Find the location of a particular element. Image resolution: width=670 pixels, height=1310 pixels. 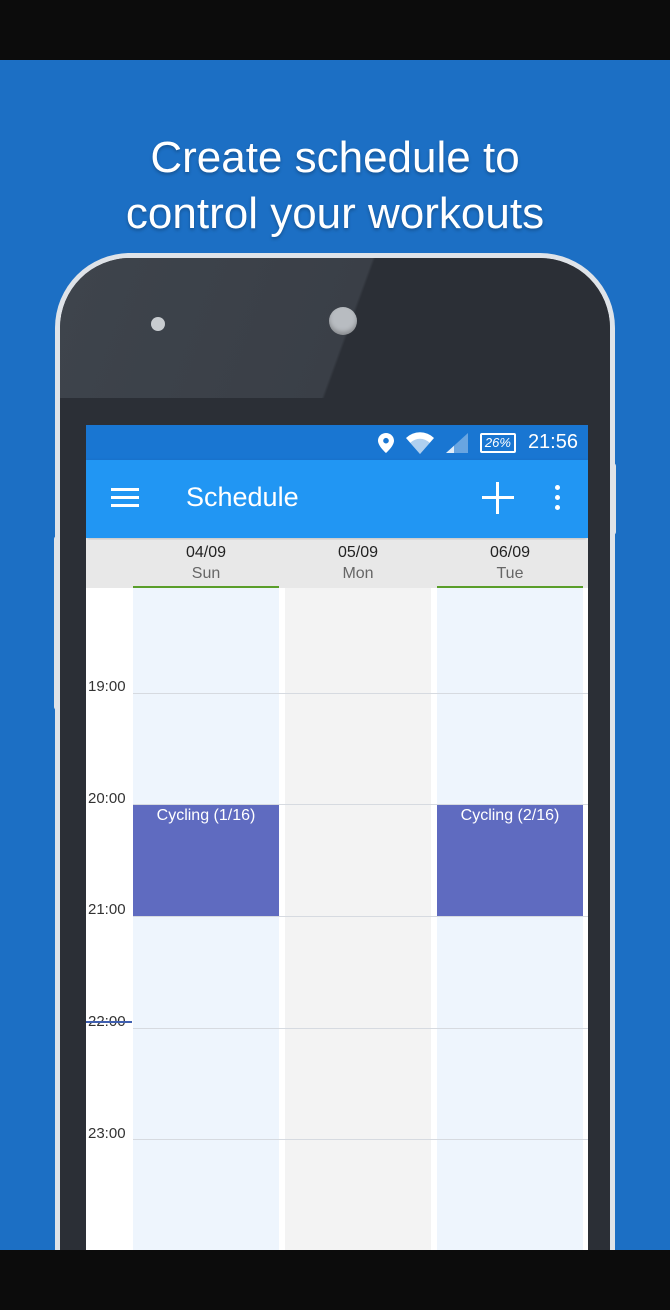

day-header-mon: 05/09 Mon is located at coordinates (358, 564).